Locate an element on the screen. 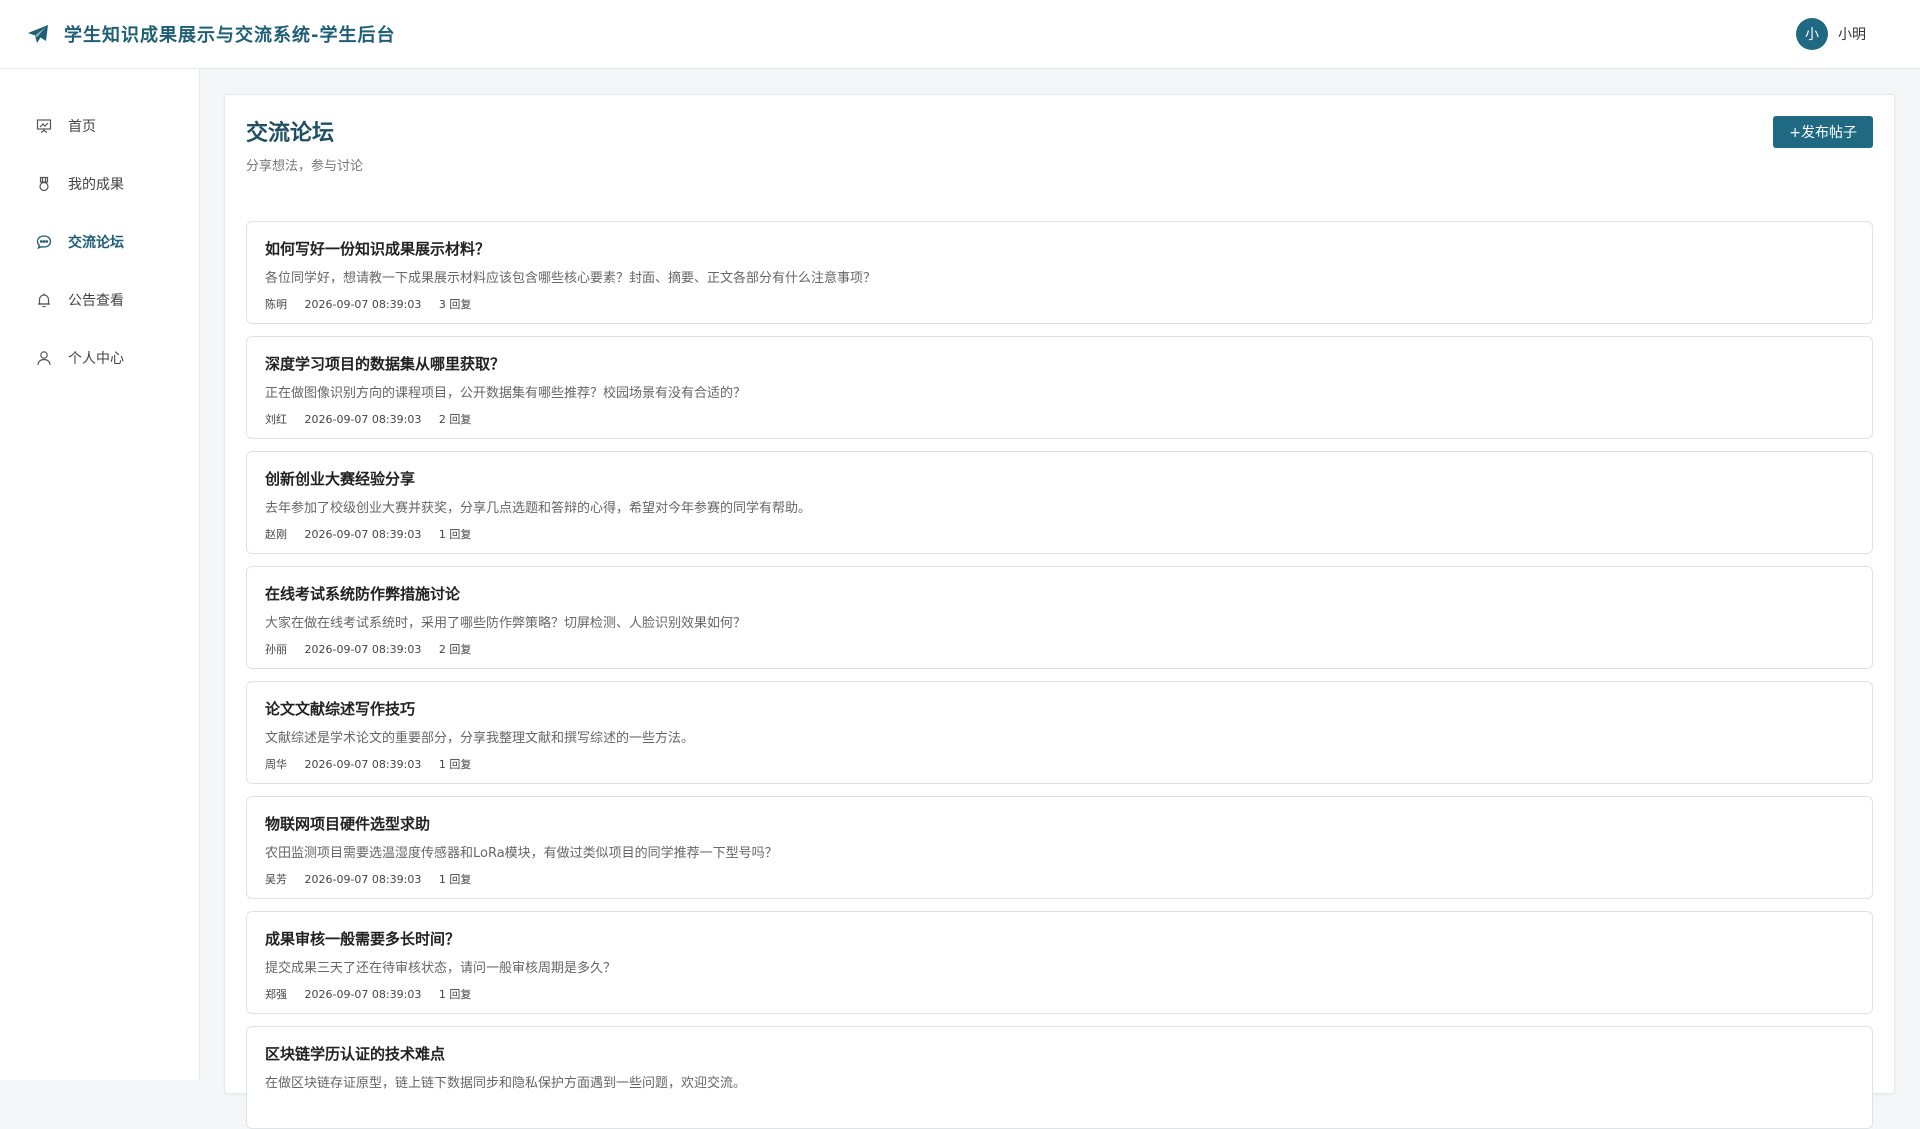  post-author: 赵刚 is located at coordinates (276, 534).